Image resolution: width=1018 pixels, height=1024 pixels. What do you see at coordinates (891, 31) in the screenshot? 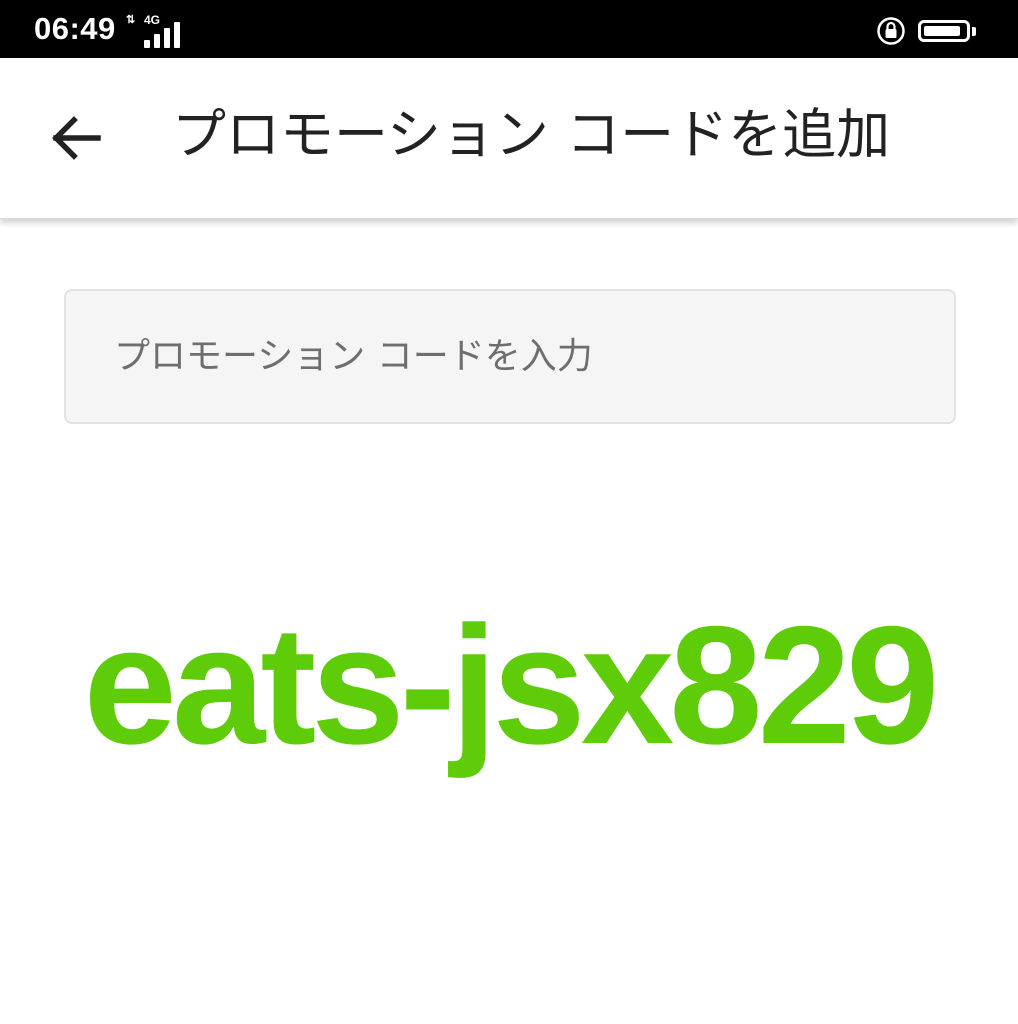
I see `rotation-lock-icon` at bounding box center [891, 31].